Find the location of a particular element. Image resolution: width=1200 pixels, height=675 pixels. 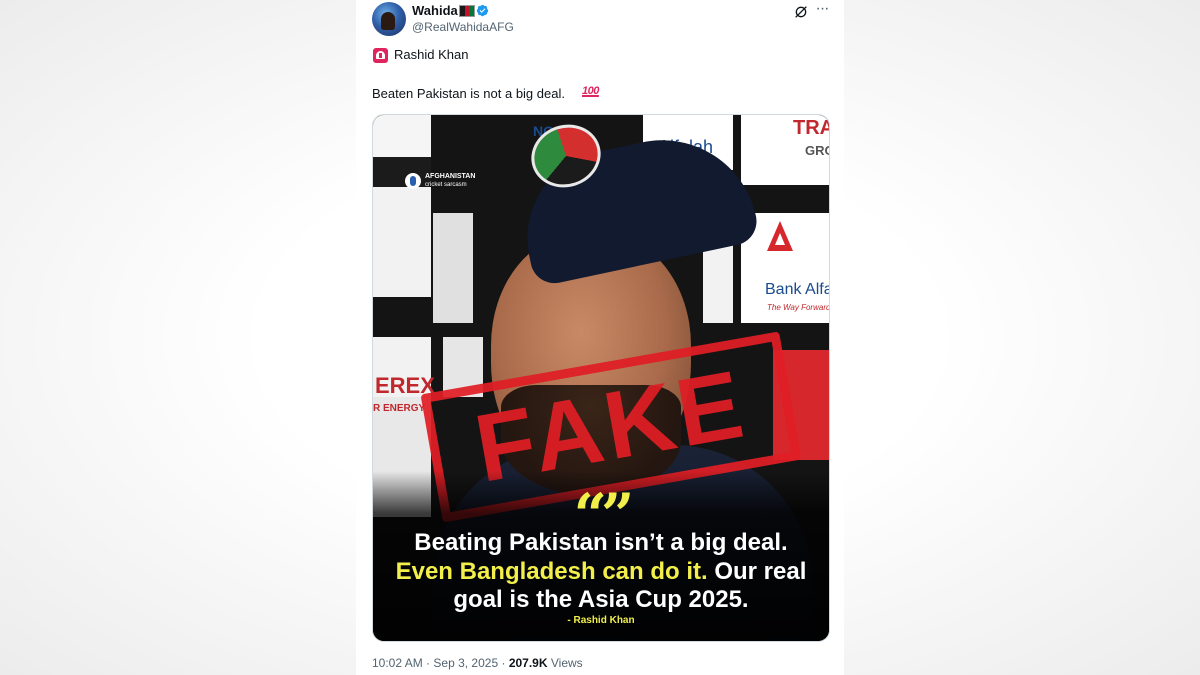

grok-icon is located at coordinates (801, 12).